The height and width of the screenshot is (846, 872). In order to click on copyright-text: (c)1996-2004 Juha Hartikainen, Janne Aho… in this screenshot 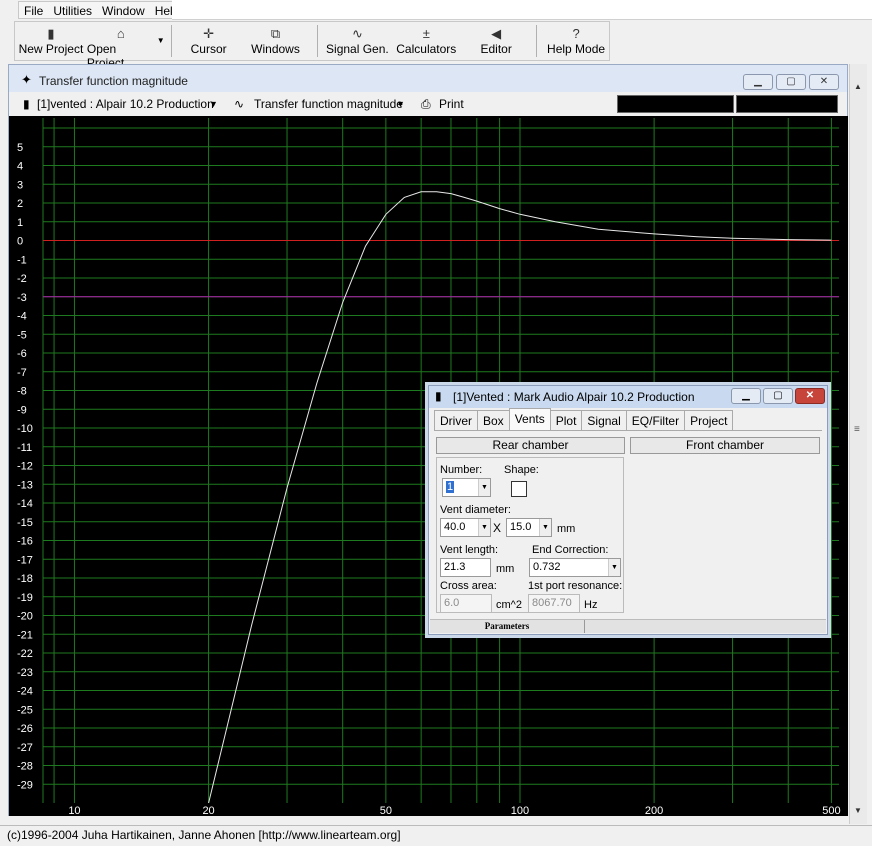, I will do `click(204, 835)`.